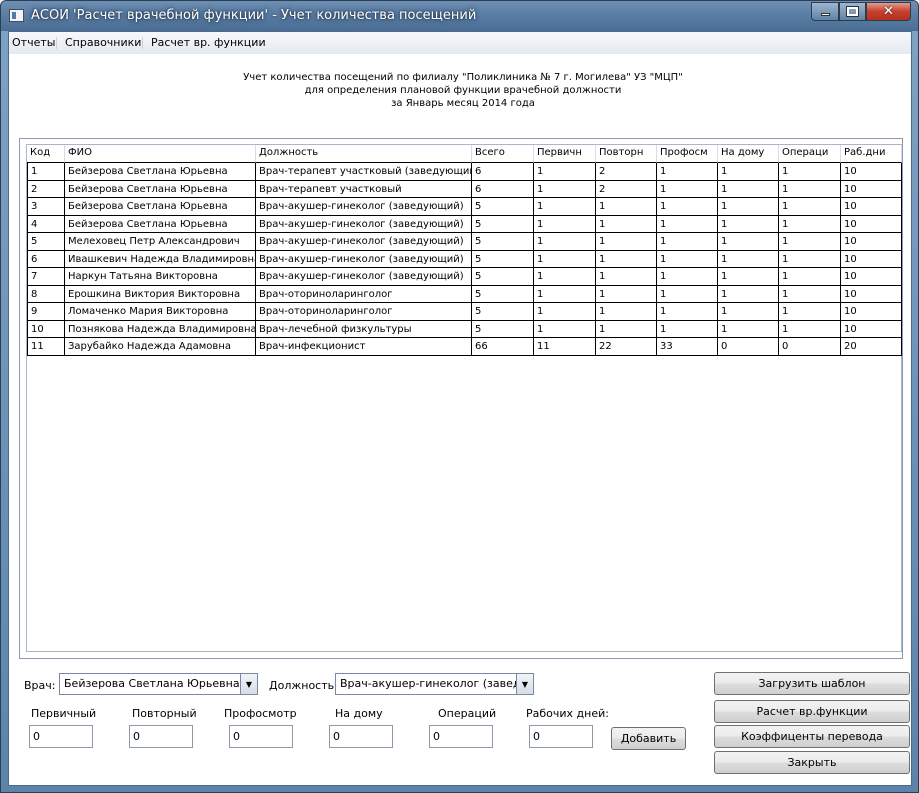 This screenshot has width=919, height=793. Describe the element at coordinates (364, 329) in the screenshot. I see `cell-position: Врач-лечебной физкультуры` at that location.